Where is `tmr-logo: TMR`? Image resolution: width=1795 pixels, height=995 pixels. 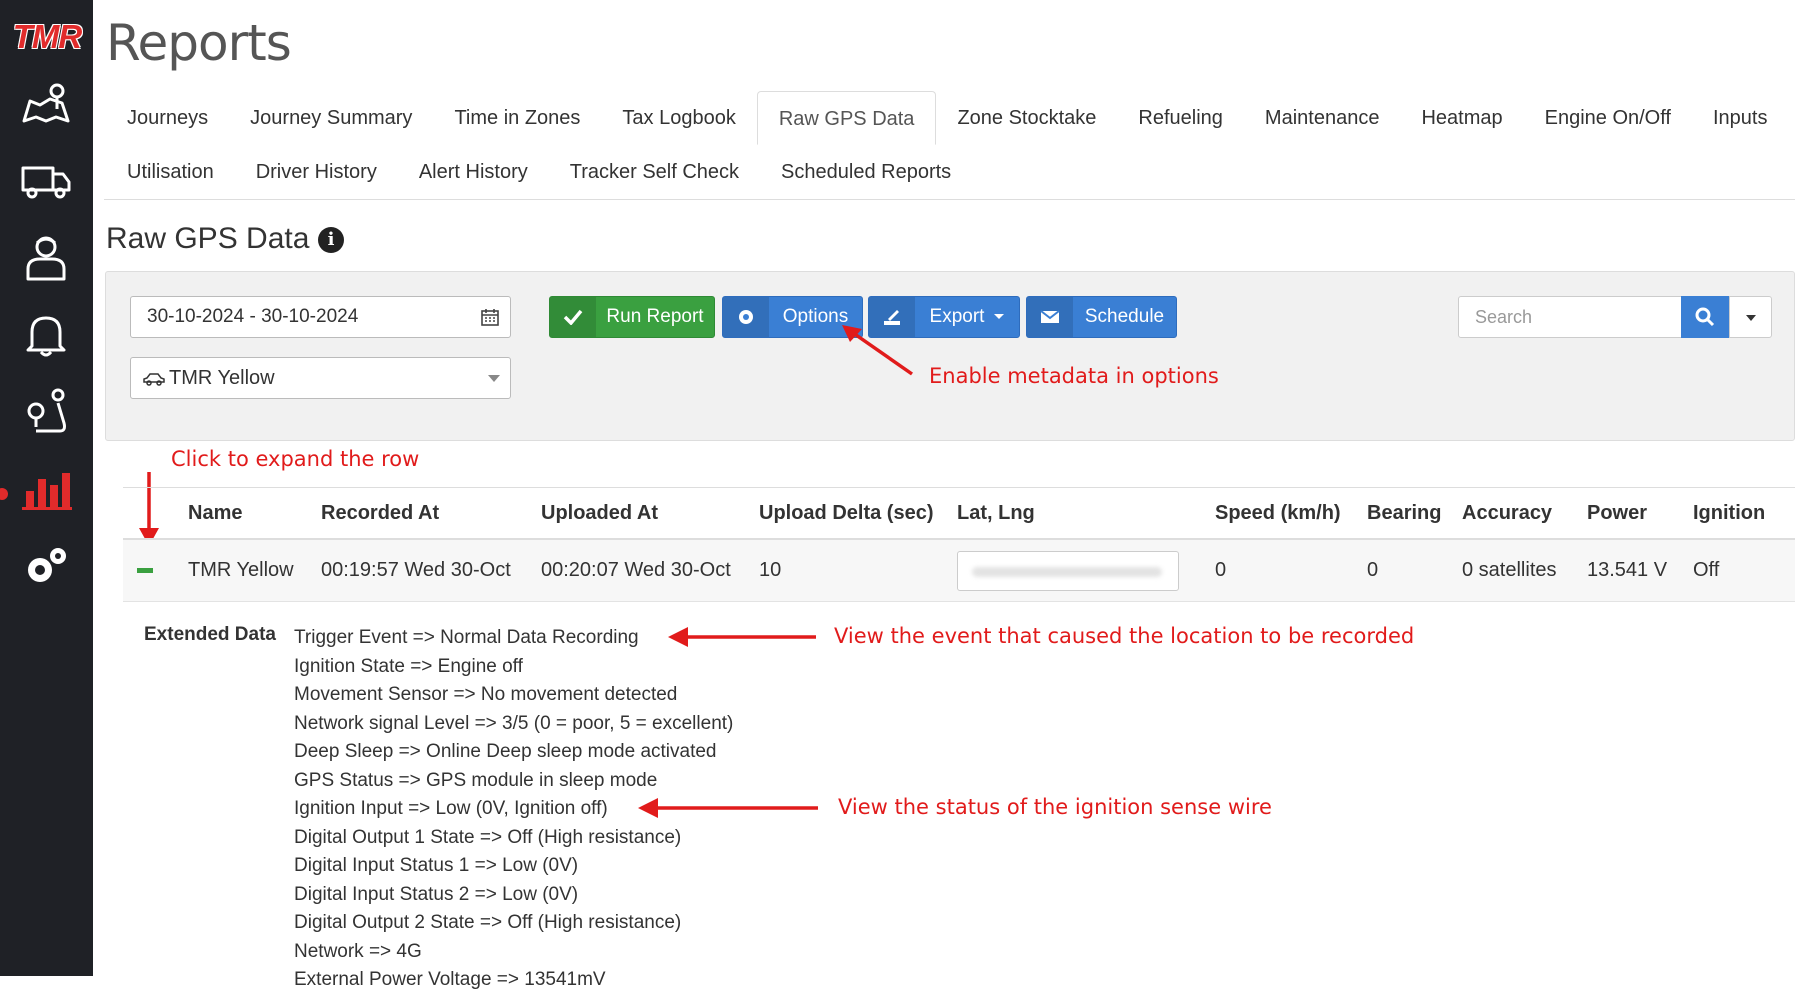
tmr-logo: TMR is located at coordinates (47, 36).